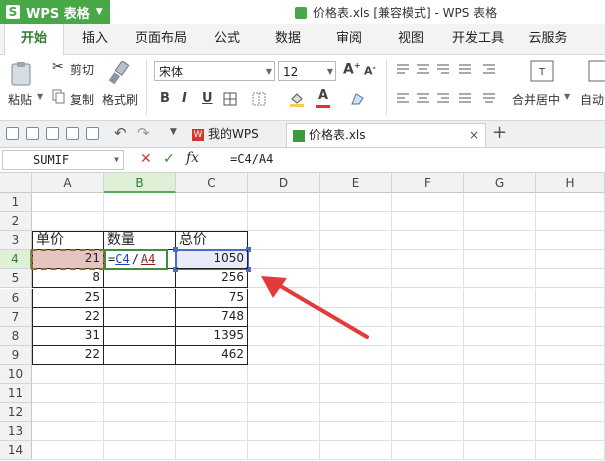 This screenshot has width=605, height=461. What do you see at coordinates (284, 432) in the screenshot?
I see `cell-d13` at bounding box center [284, 432].